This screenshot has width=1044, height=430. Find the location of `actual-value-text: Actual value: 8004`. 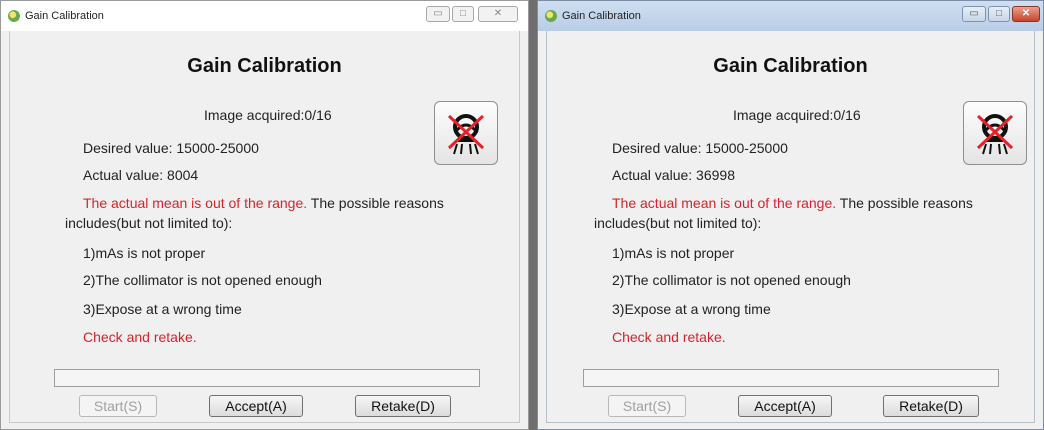

actual-value-text: Actual value: 8004 is located at coordinates (141, 175).